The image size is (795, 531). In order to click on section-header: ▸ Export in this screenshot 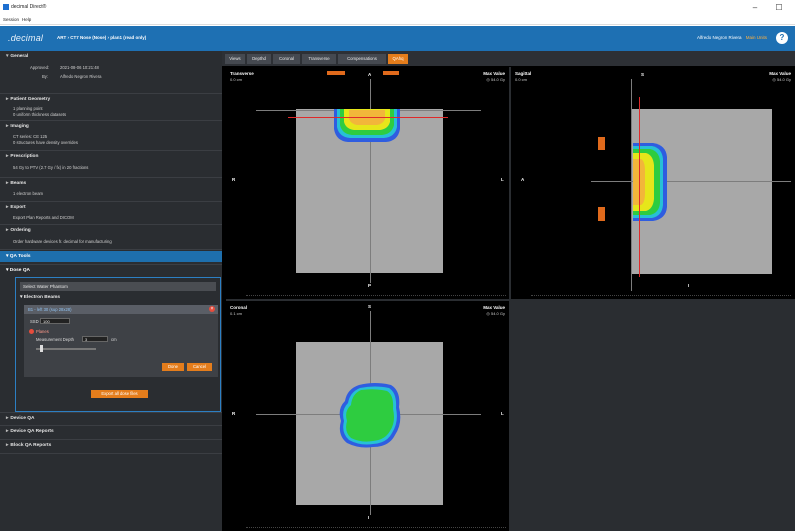, I will do `click(16, 207)`.